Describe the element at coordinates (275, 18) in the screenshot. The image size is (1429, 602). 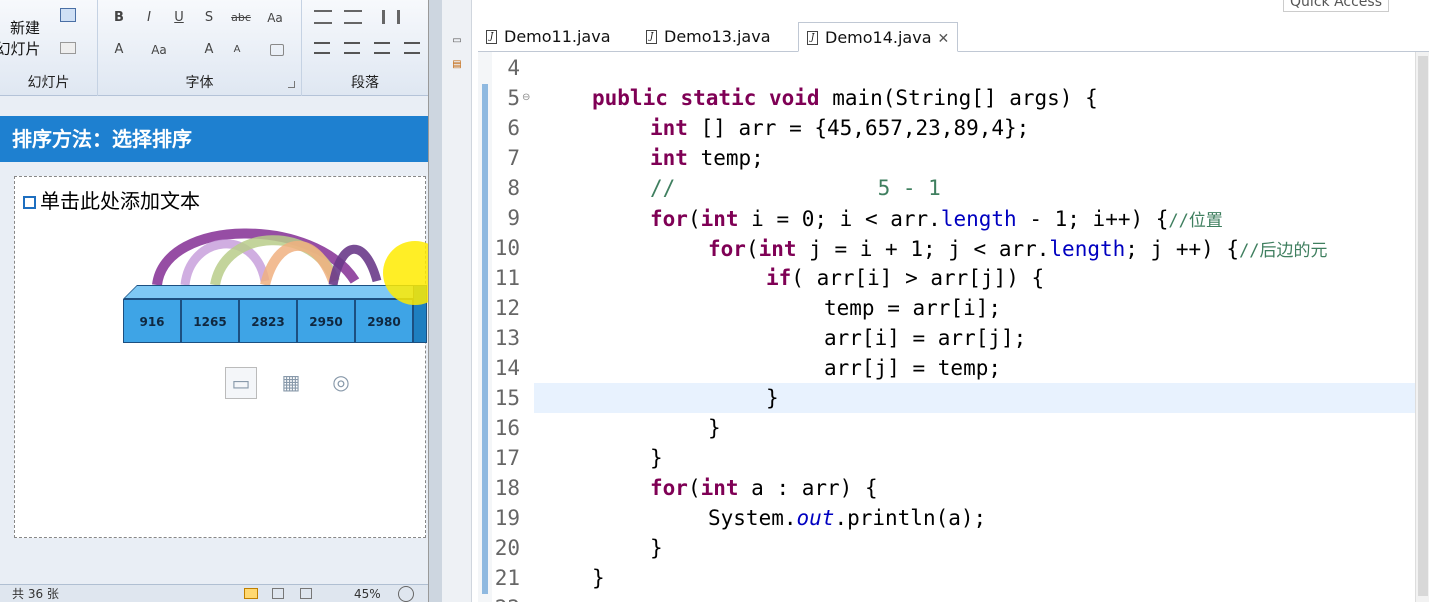
I see `change-case-button: Aa` at that location.